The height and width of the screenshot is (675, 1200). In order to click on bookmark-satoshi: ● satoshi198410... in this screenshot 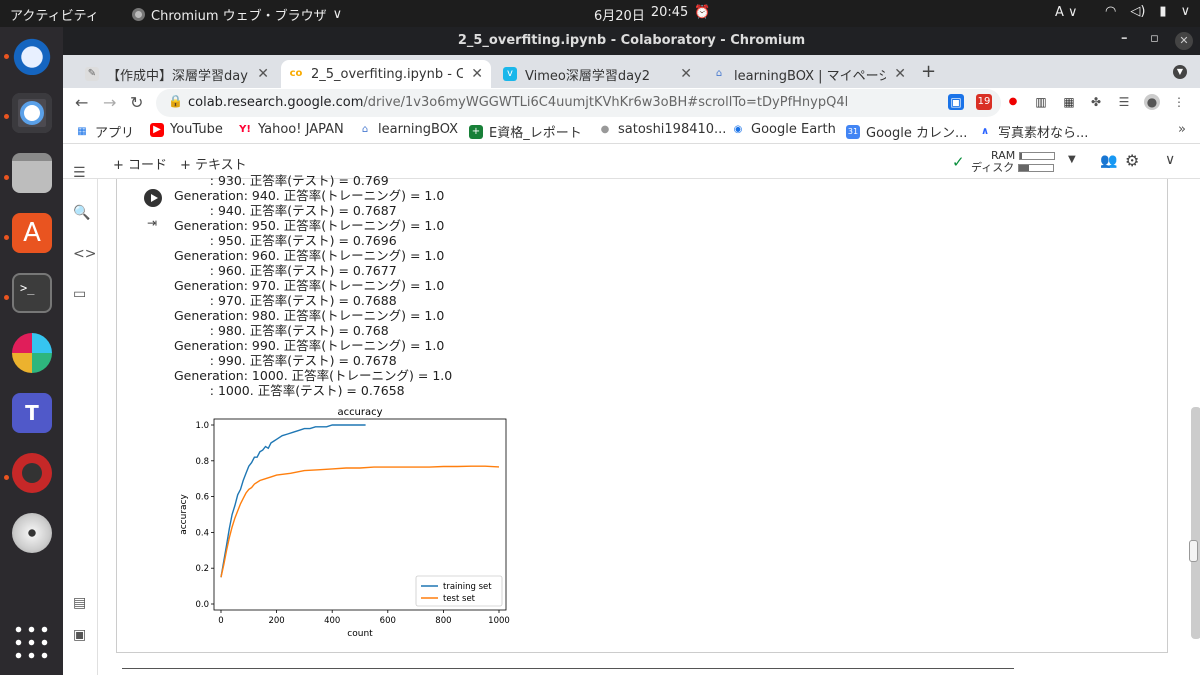, I will do `click(662, 129)`.